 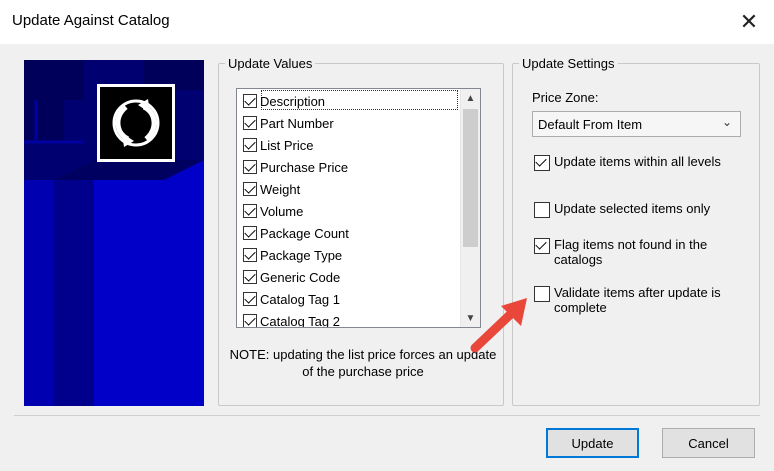 What do you see at coordinates (300, 320) in the screenshot?
I see `list-item-label: Catalog Tag 2` at bounding box center [300, 320].